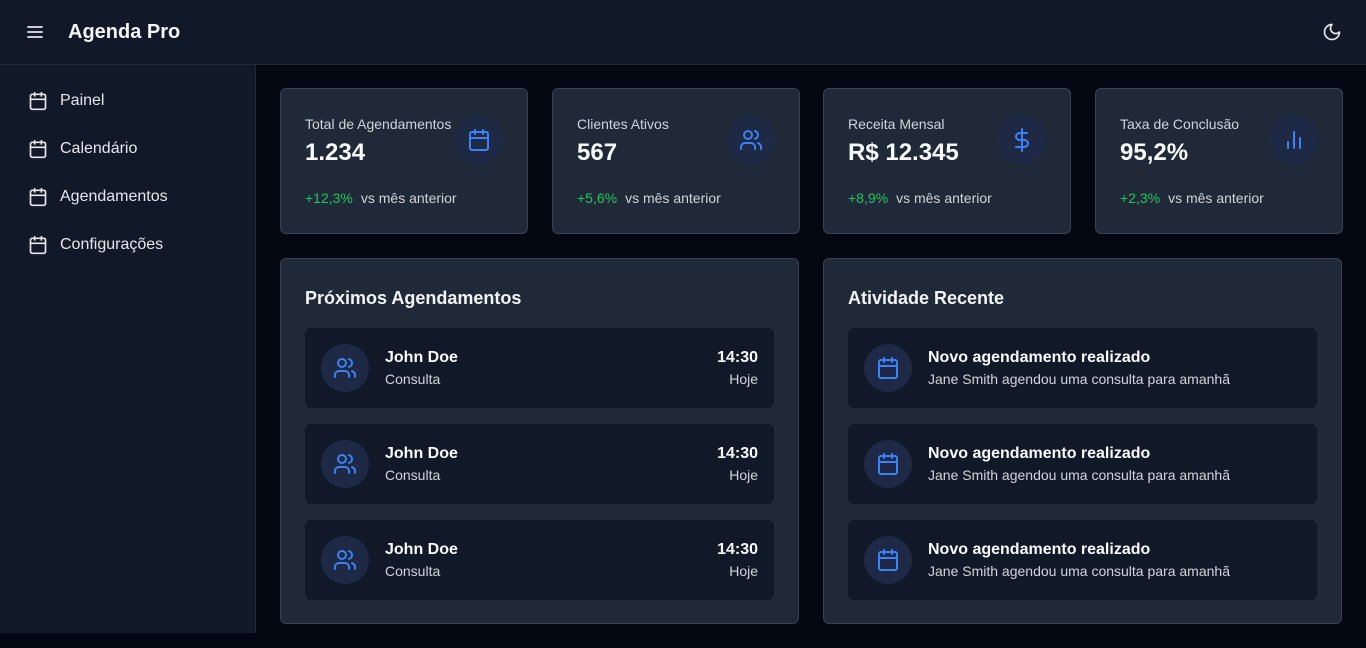 Image resolution: width=1366 pixels, height=648 pixels. Describe the element at coordinates (1140, 198) in the screenshot. I see `stat-change: +2,3%` at that location.